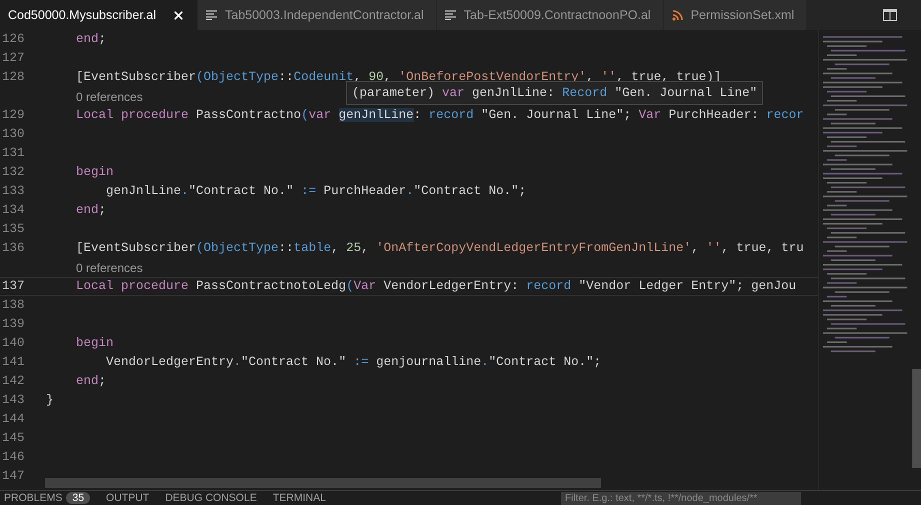 The height and width of the screenshot is (505, 921). I want to click on line-number: 138, so click(13, 305).